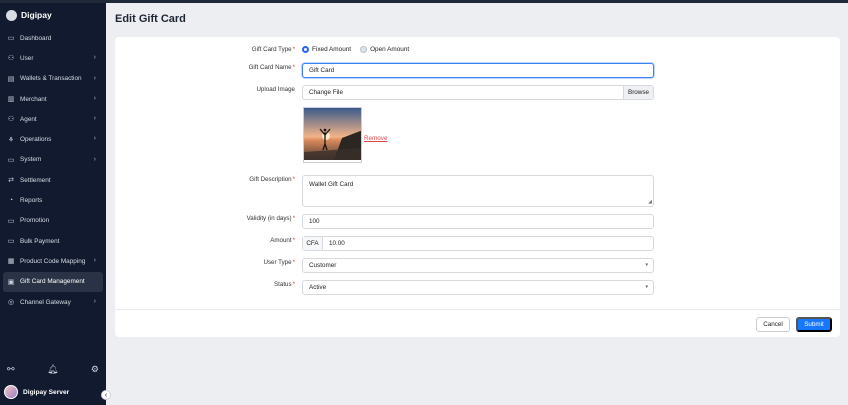 The width and height of the screenshot is (848, 405). Describe the element at coordinates (814, 324) in the screenshot. I see `submit-button: Submit` at that location.